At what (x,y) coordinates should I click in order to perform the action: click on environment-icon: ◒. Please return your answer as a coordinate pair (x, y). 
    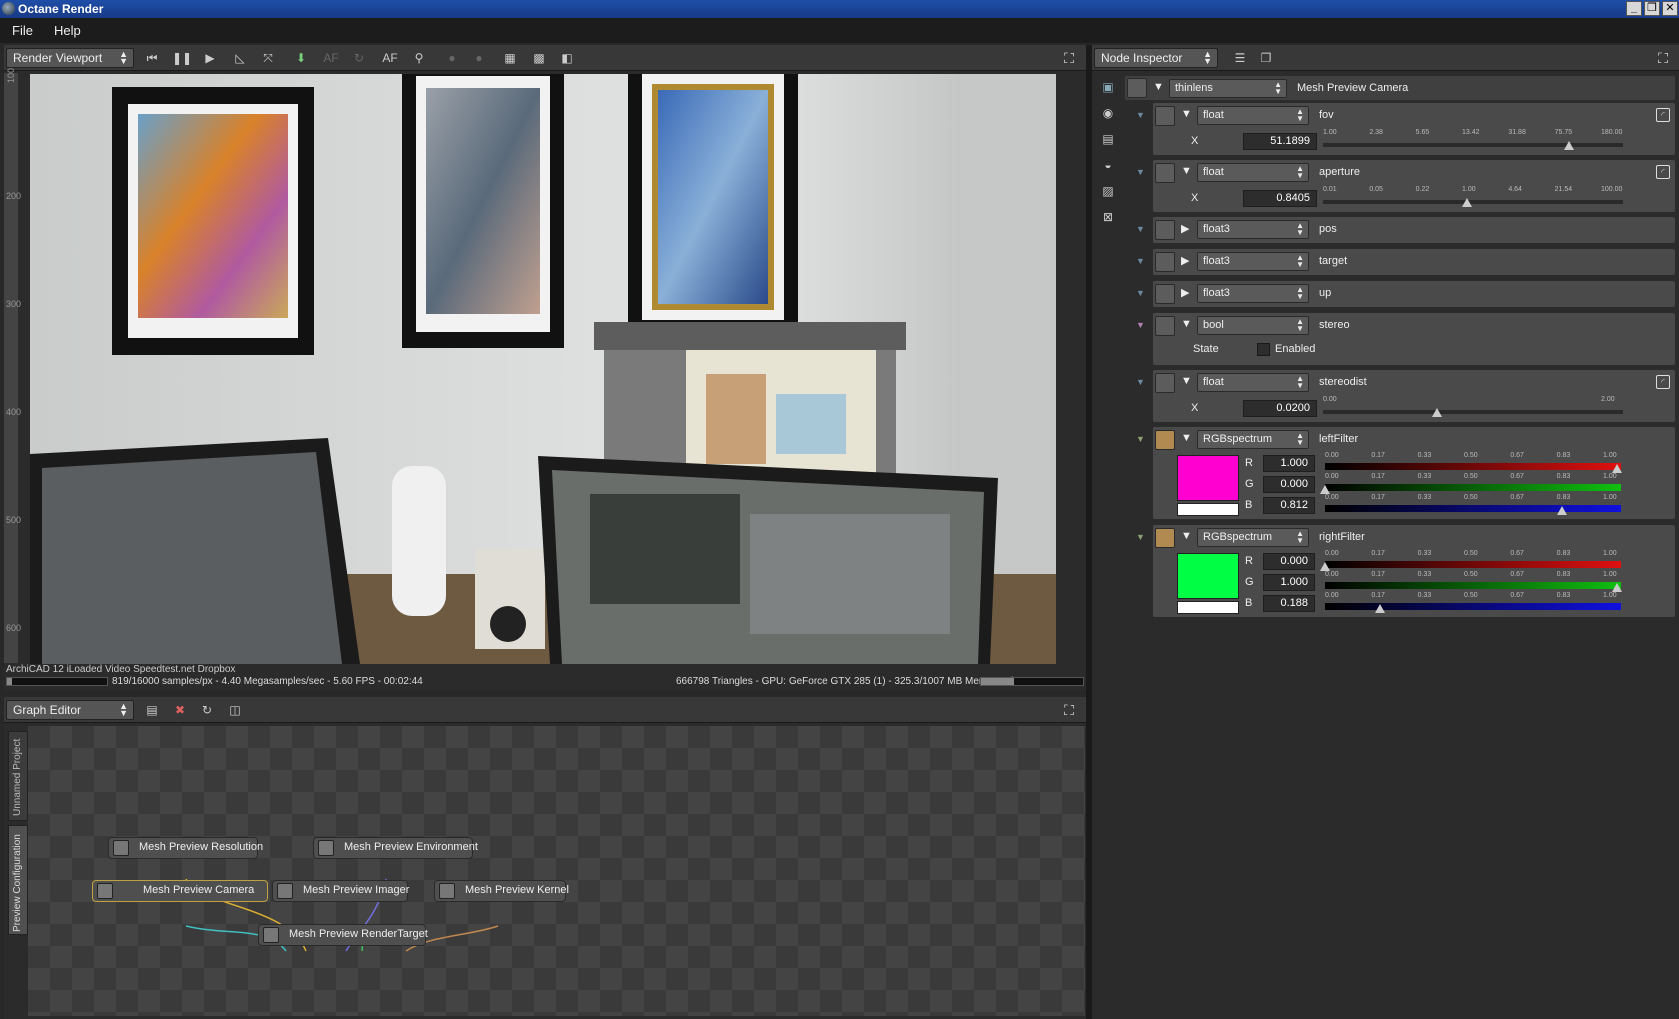
    Looking at the image, I should click on (1108, 165).